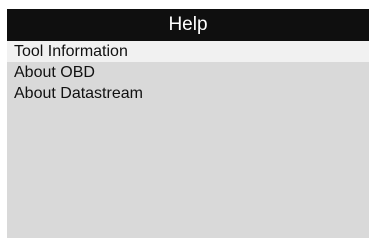  What do you see at coordinates (188, 93) in the screenshot?
I see `menu-item-about-datastream: About Datastream` at bounding box center [188, 93].